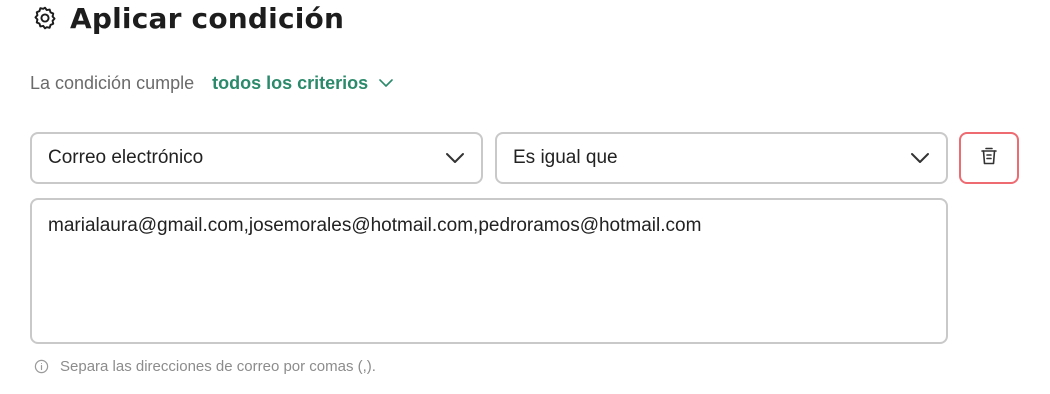 The image size is (1050, 394). What do you see at coordinates (126, 157) in the screenshot?
I see `field-select-value: Correo electrónico` at bounding box center [126, 157].